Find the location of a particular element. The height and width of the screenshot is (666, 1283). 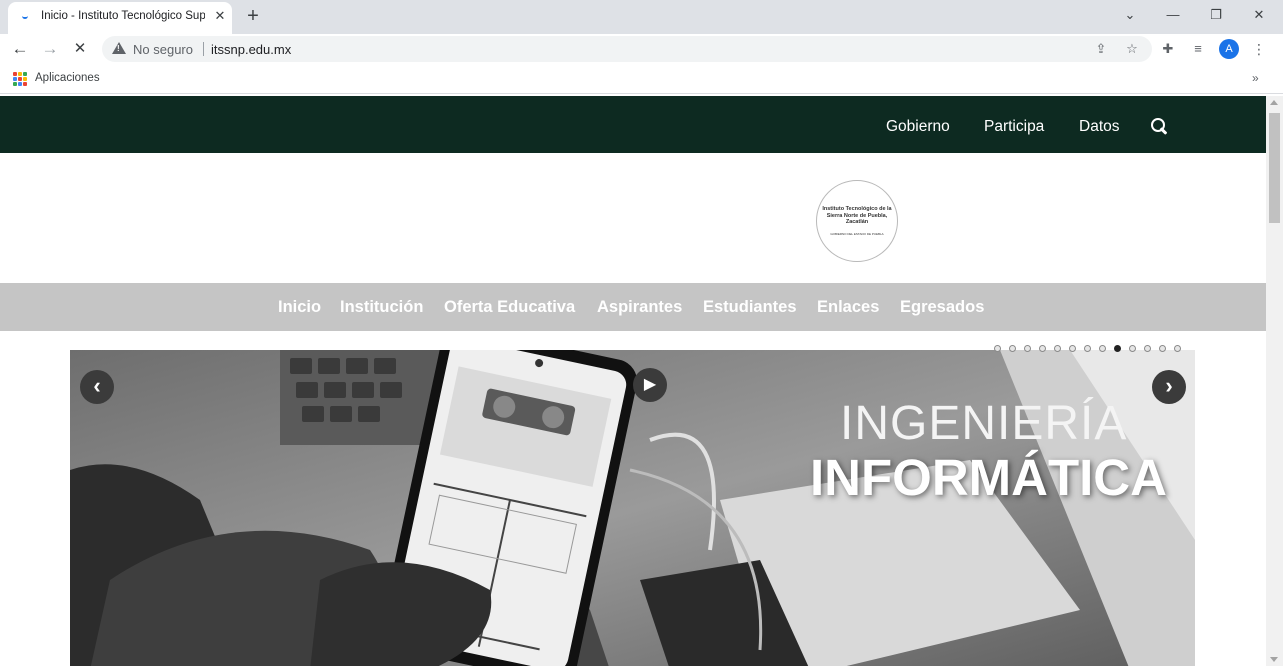

menu-icon: ⋮ is located at coordinates (1259, 49).